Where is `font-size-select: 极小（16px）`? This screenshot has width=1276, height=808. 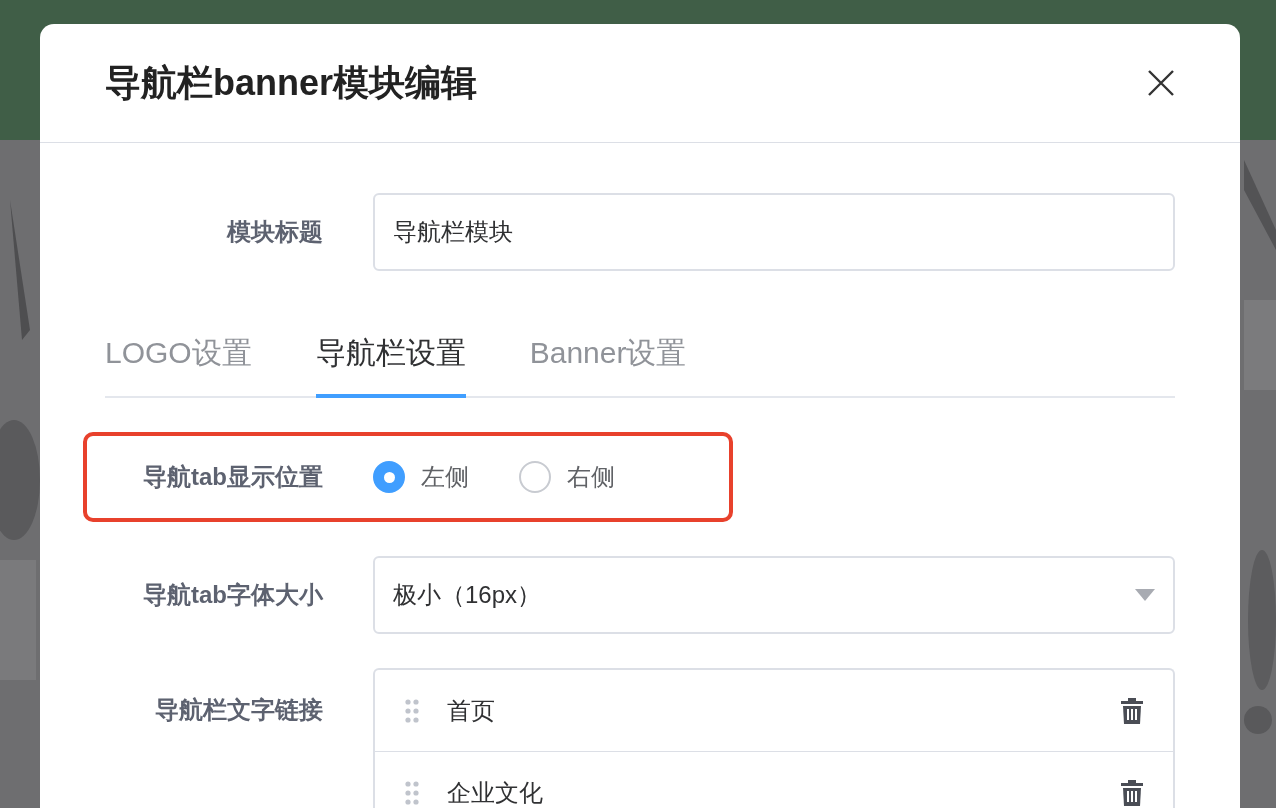 font-size-select: 极小（16px） is located at coordinates (774, 595).